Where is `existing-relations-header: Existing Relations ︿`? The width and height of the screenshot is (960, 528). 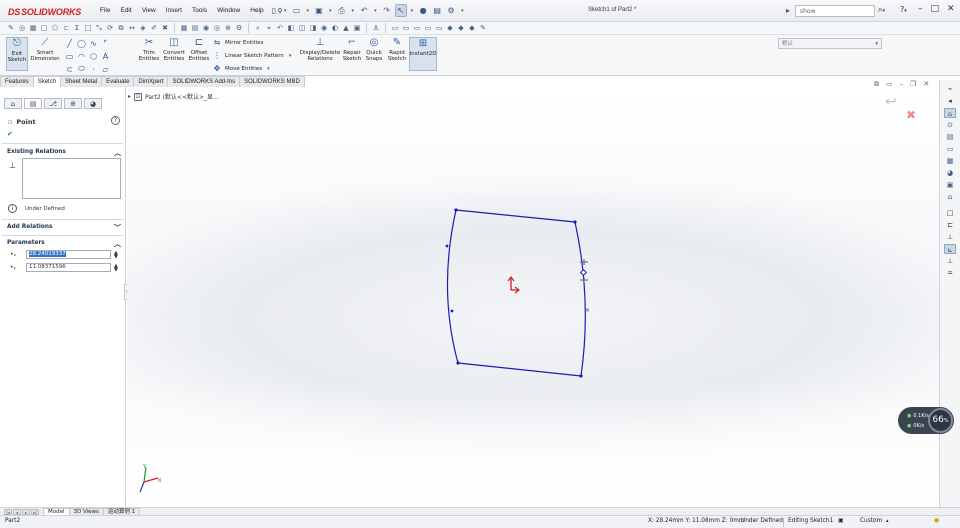
existing-relations-header: Existing Relations ︿ is located at coordinates (65, 153).